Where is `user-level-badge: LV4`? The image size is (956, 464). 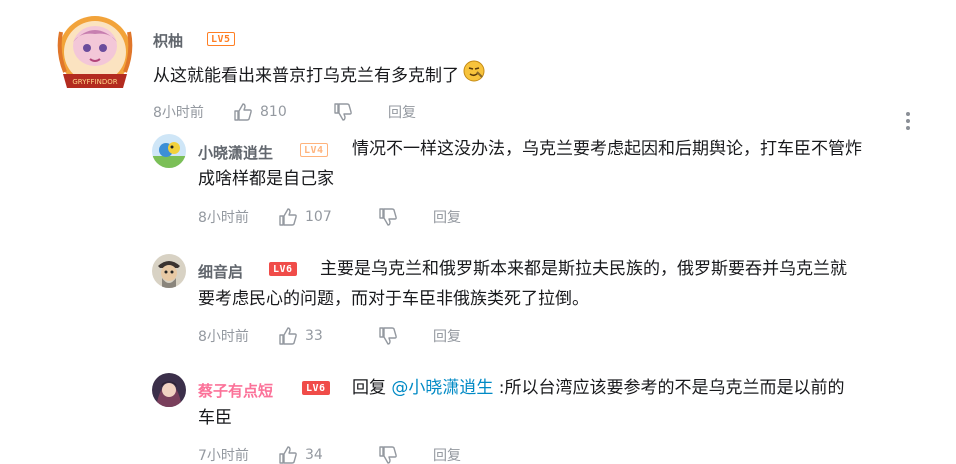 user-level-badge: LV4 is located at coordinates (314, 150).